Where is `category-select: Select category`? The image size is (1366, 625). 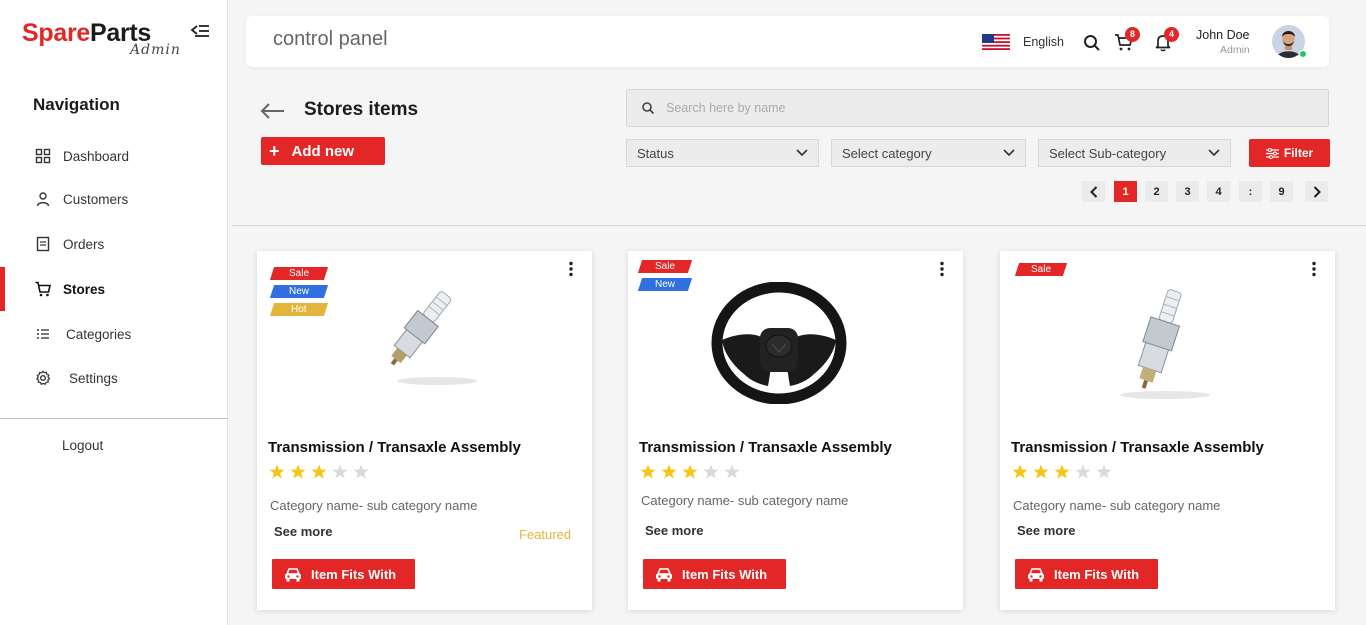 category-select: Select category is located at coordinates (928, 153).